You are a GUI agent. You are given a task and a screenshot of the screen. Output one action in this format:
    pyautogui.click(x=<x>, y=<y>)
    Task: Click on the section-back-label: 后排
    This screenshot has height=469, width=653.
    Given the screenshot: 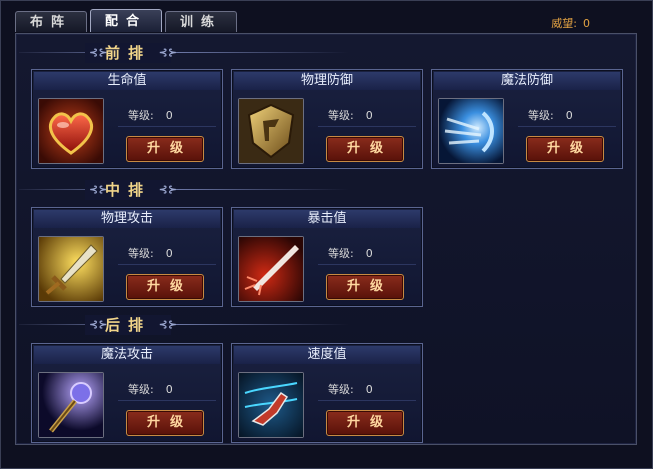 What is the action you would take?
    pyautogui.click(x=128, y=325)
    